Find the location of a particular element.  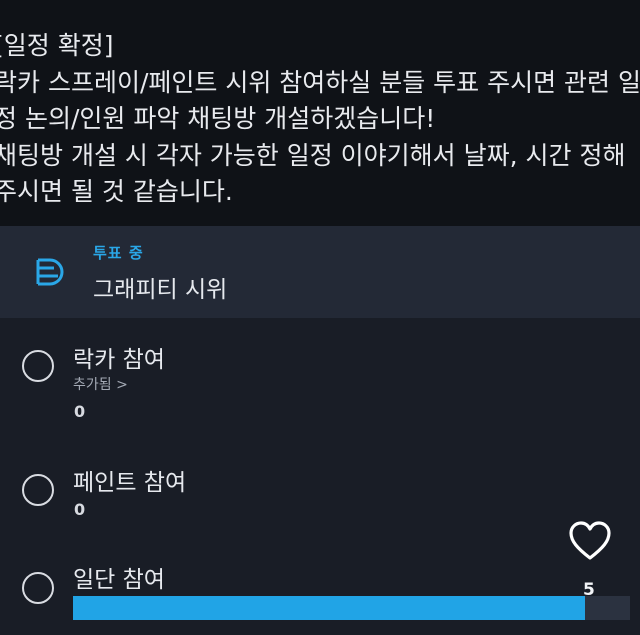

poll-option-paint: 페인트 참여 0 is located at coordinates (320, 495).